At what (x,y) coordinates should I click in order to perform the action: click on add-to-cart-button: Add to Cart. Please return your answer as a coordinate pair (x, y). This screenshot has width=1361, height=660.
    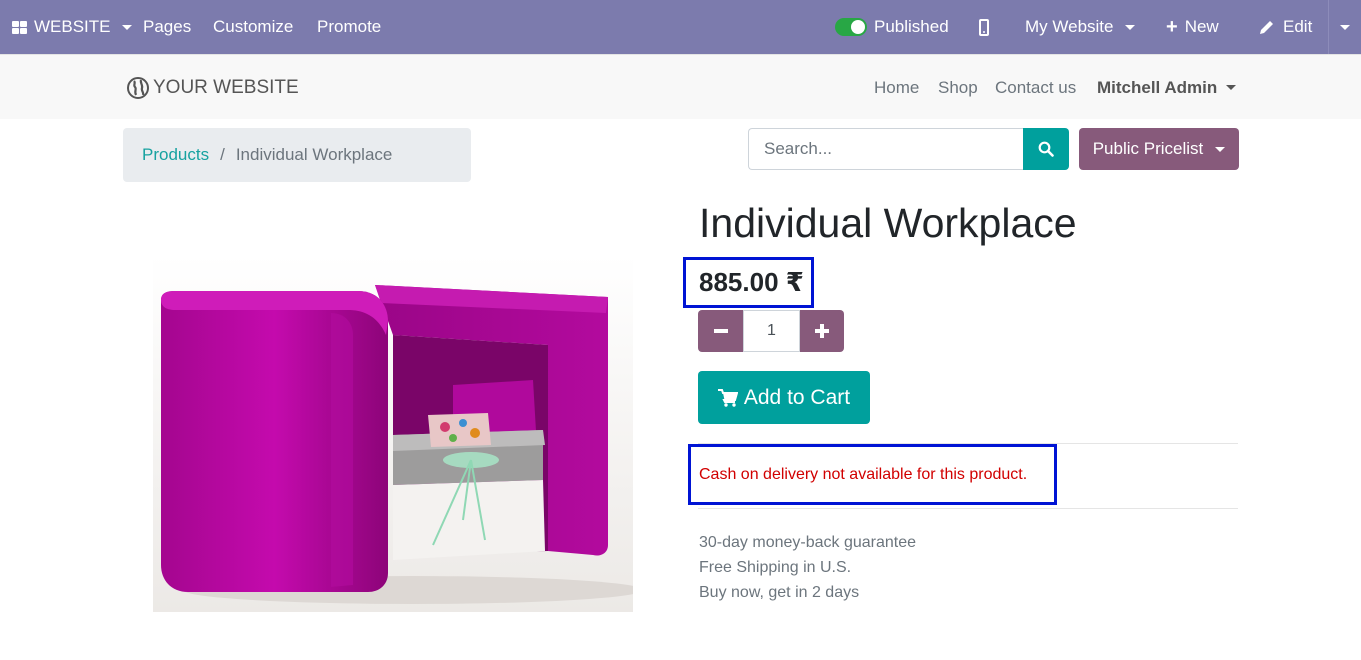
    Looking at the image, I should click on (784, 397).